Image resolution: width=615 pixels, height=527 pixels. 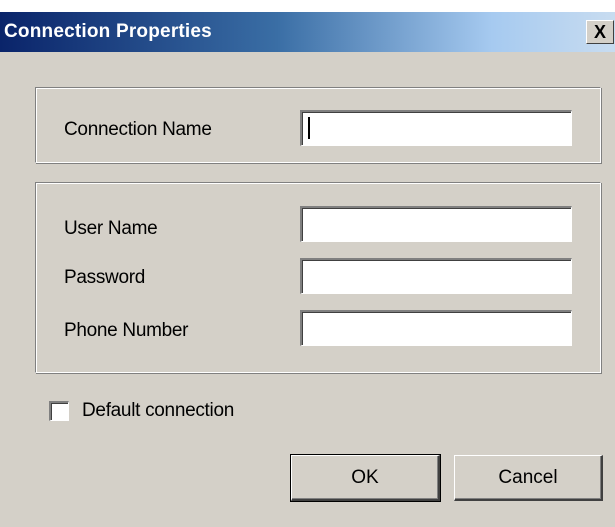 What do you see at coordinates (105, 277) in the screenshot?
I see `password-label: Password` at bounding box center [105, 277].